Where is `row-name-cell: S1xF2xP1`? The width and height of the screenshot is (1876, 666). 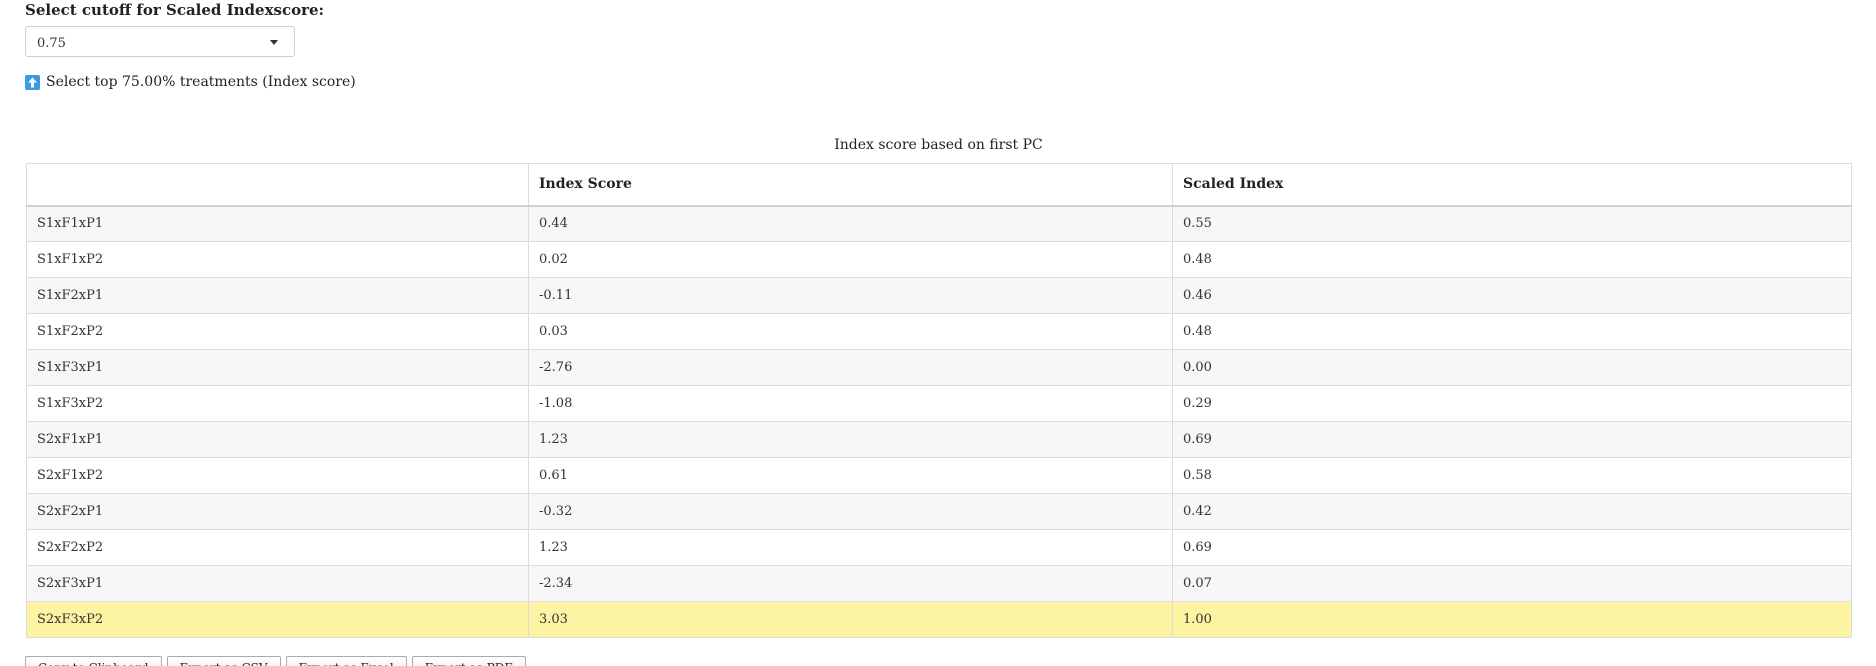 row-name-cell: S1xF2xP1 is located at coordinates (277, 295).